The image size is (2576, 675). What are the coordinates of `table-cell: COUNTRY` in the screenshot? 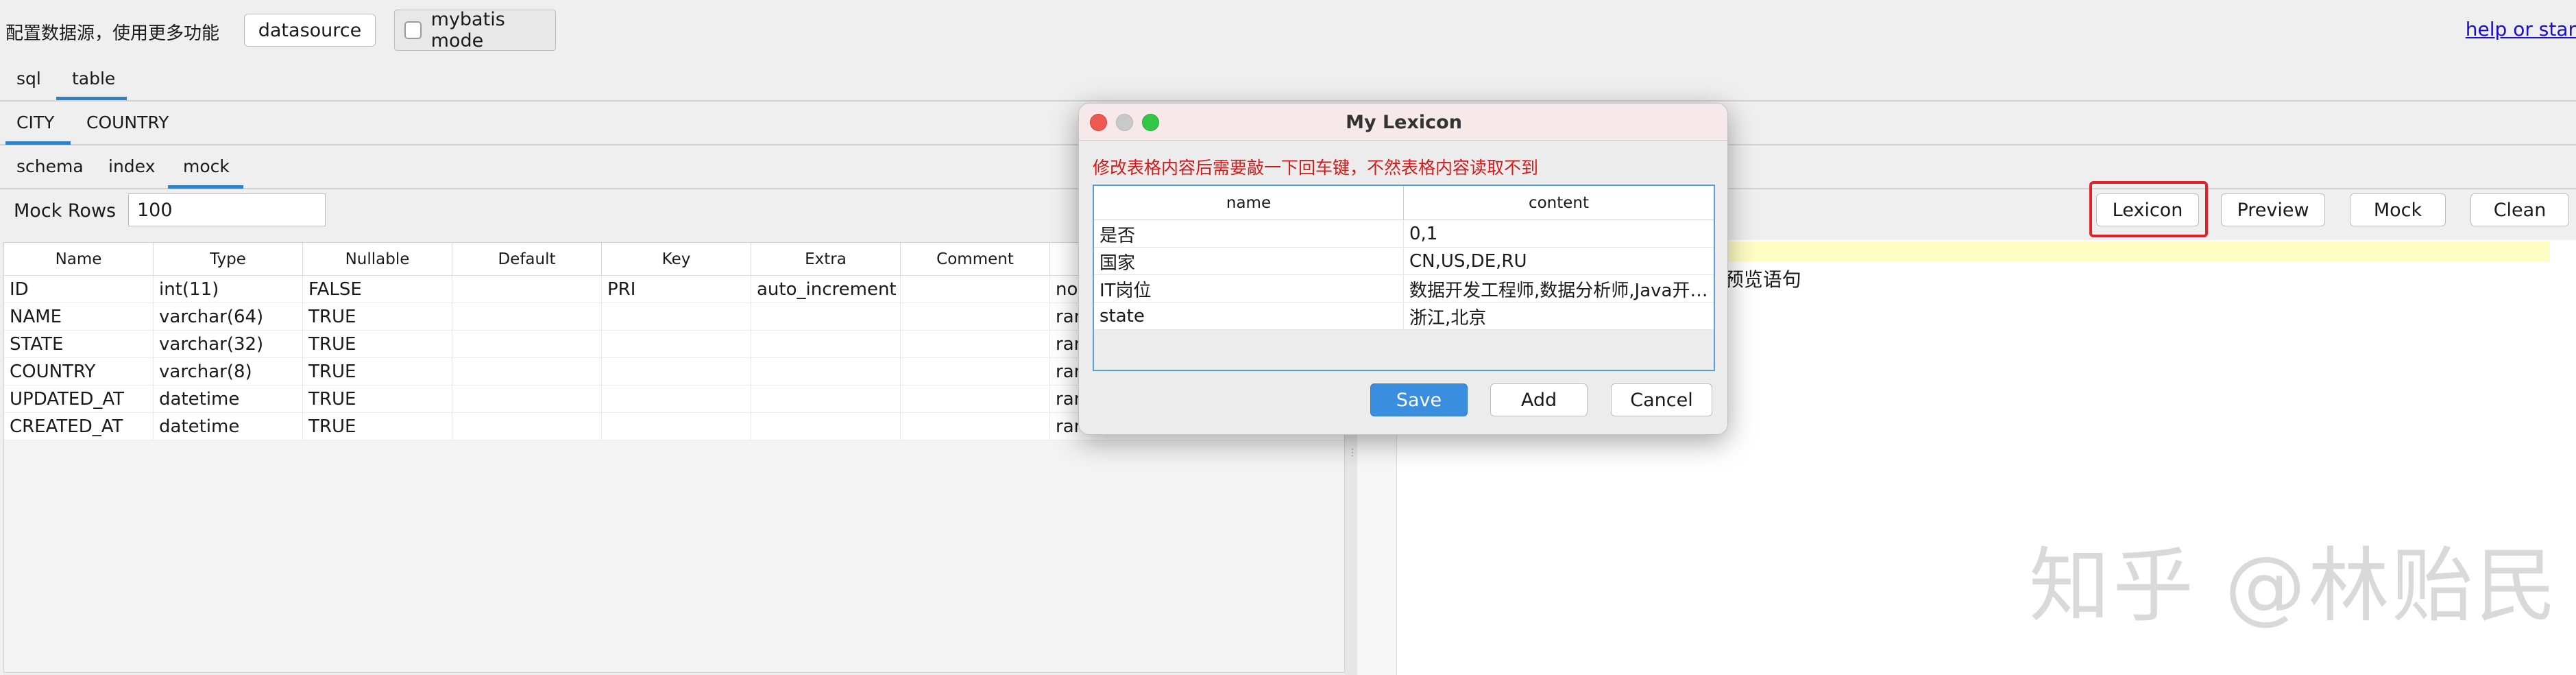 It's located at (79, 372).